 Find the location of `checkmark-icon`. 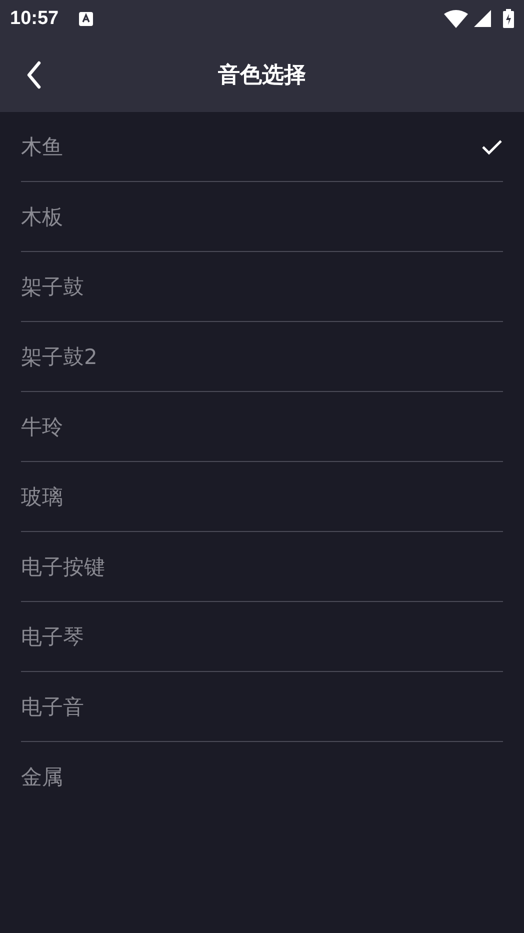

checkmark-icon is located at coordinates (492, 146).